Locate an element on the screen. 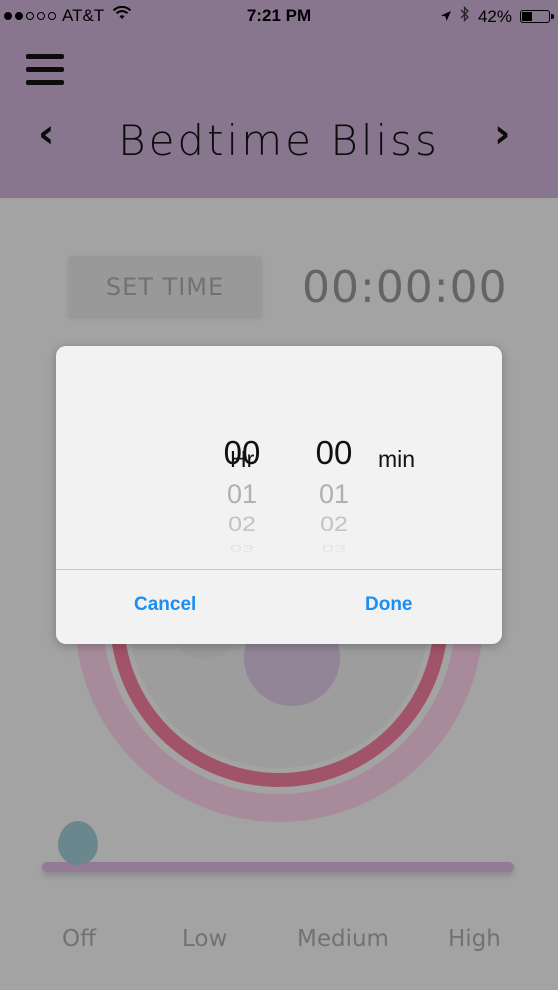 Image resolution: width=558 pixels, height=990 pixels. hours-option: 01 is located at coordinates (242, 494).